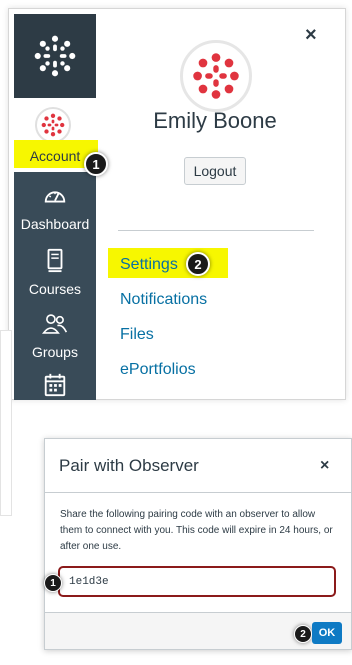 This screenshot has width=352, height=665. I want to click on tray-divider, so click(216, 230).